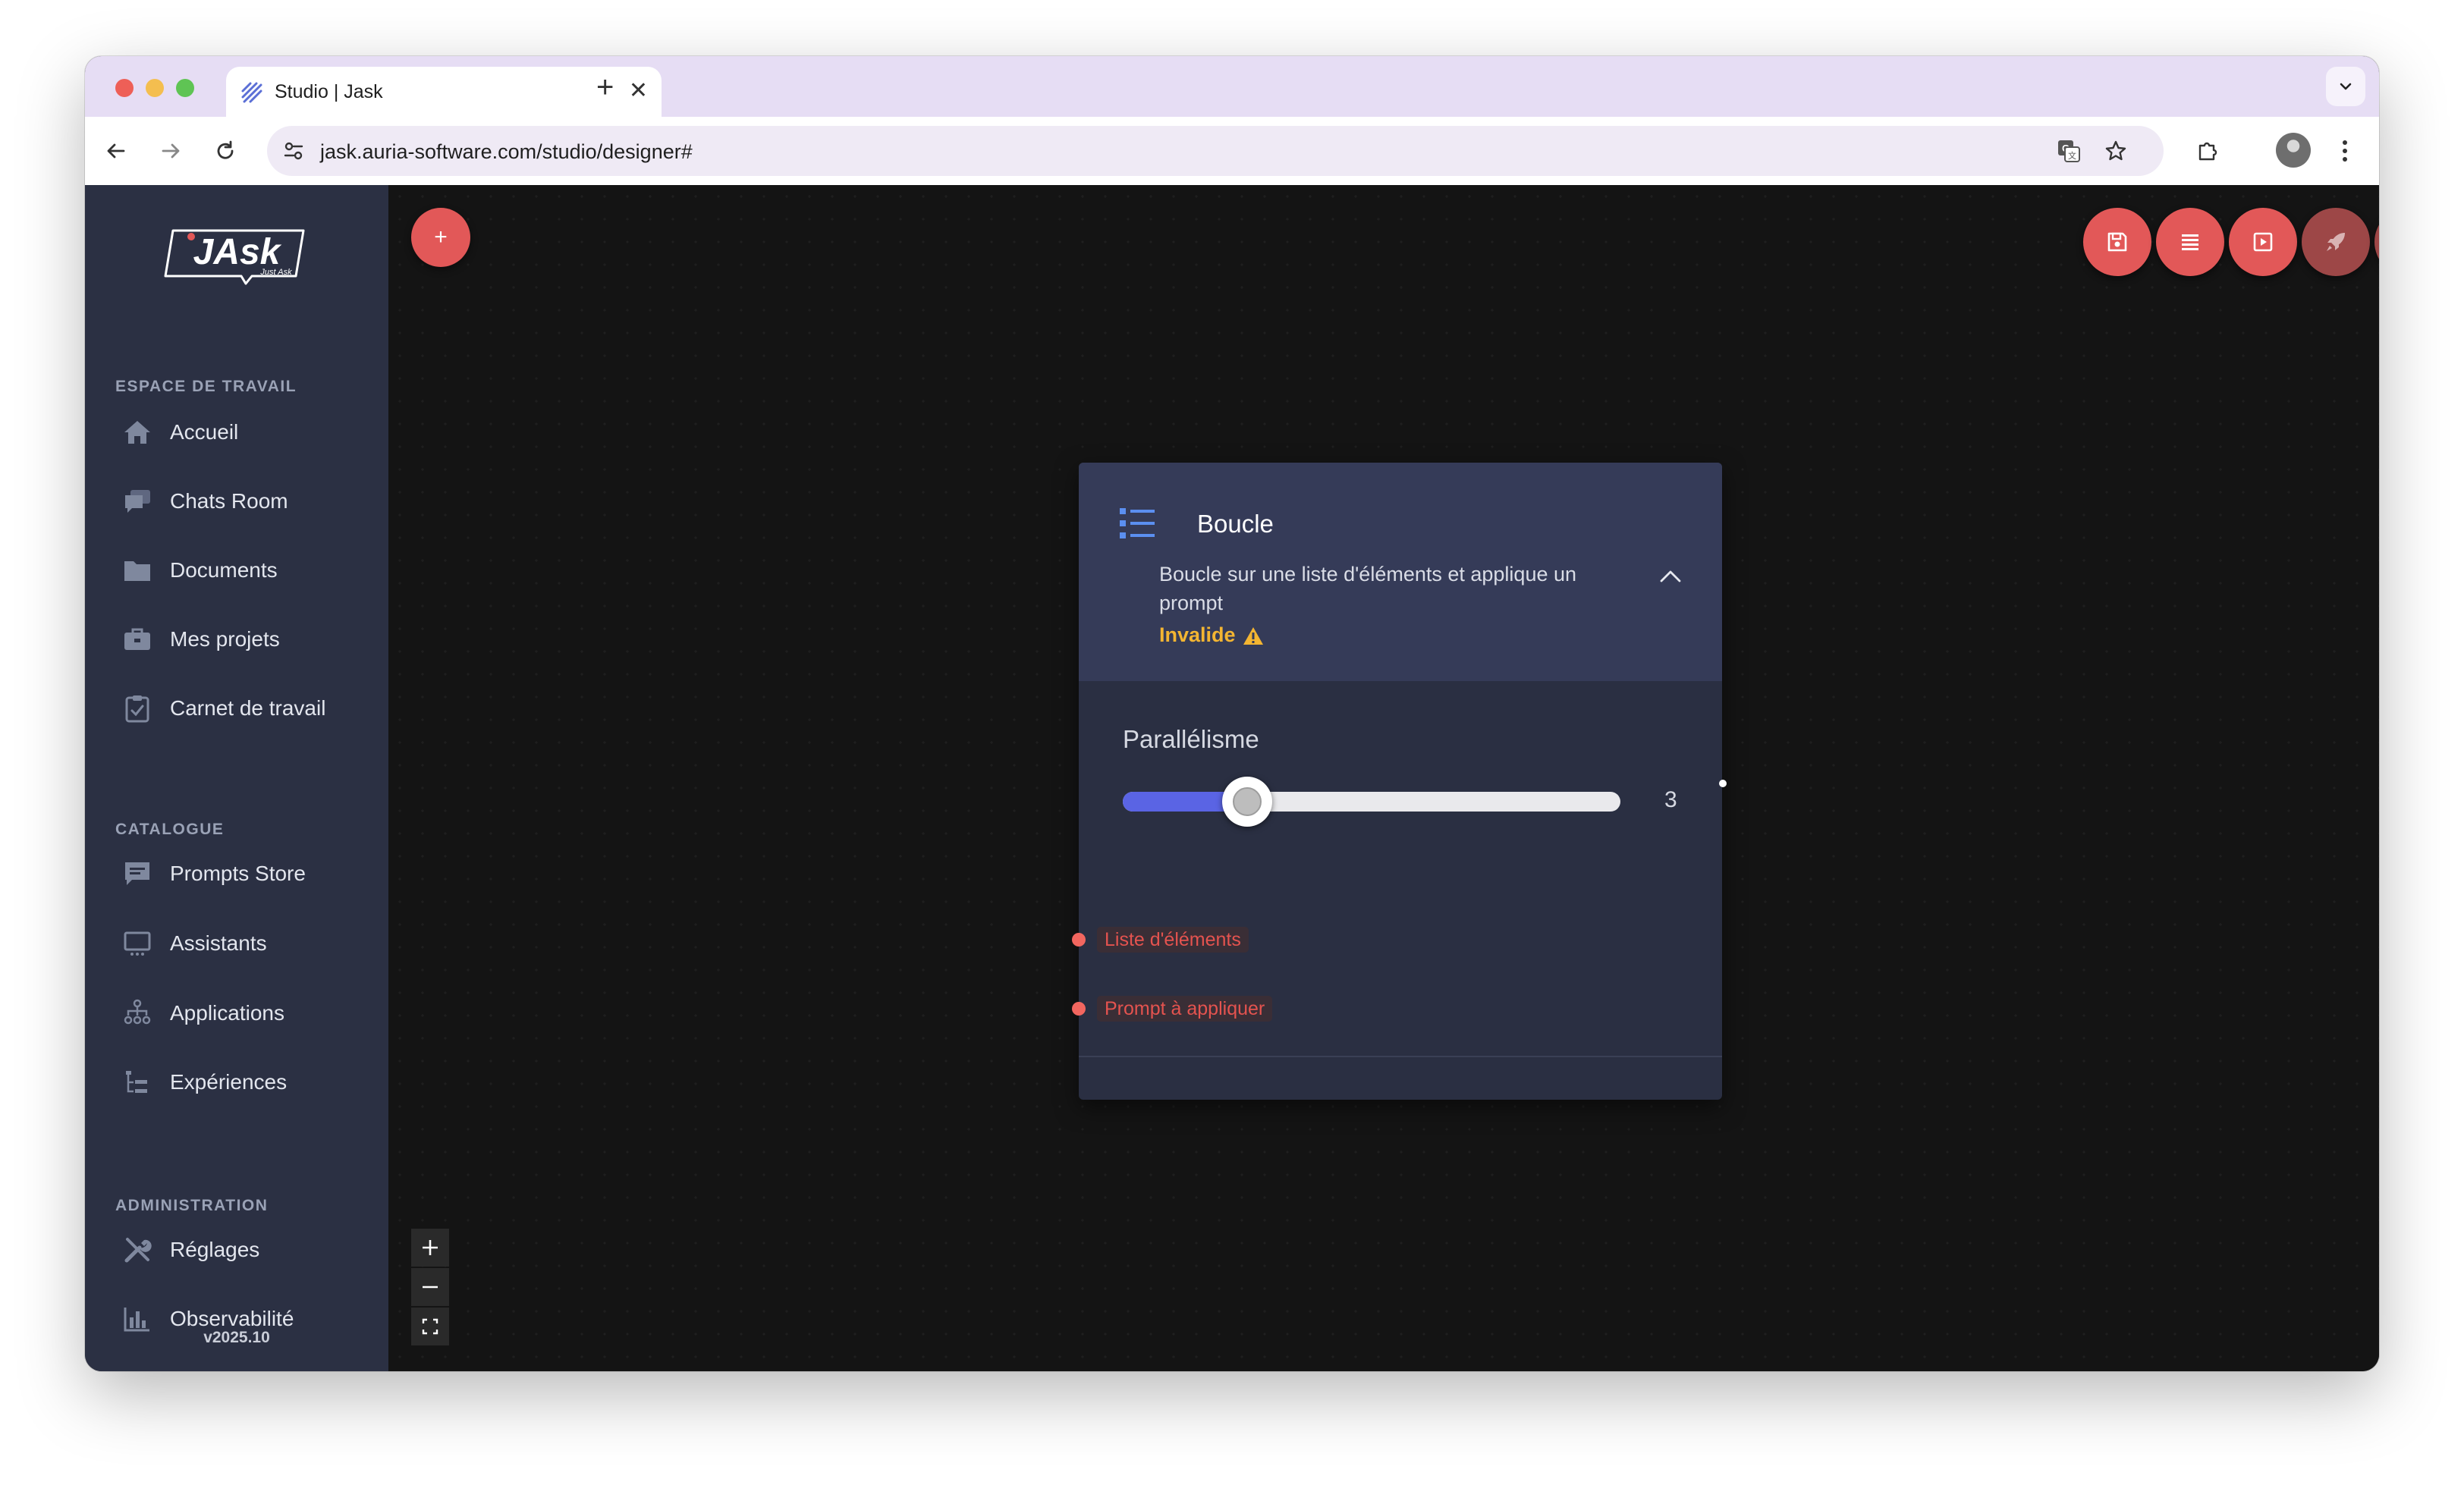 The width and height of the screenshot is (2464, 1485). Describe the element at coordinates (2115, 150) in the screenshot. I see `bookmark-star-icon` at that location.